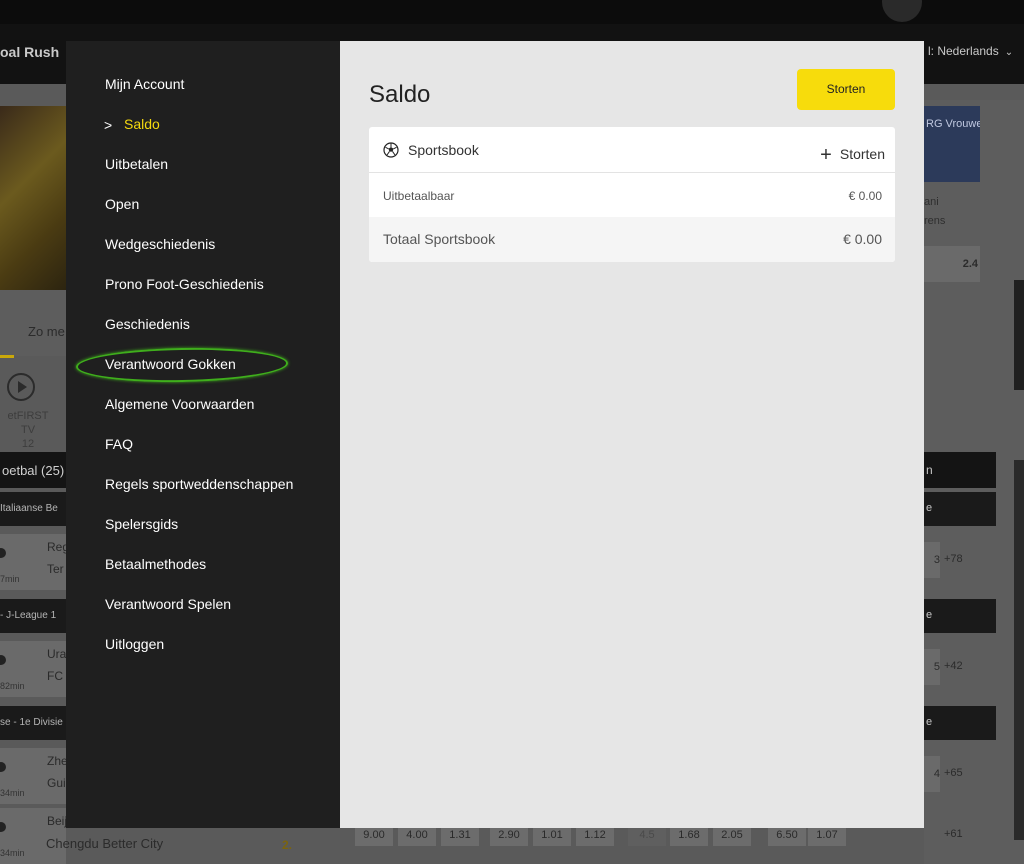 Image resolution: width=1024 pixels, height=864 pixels. Describe the element at coordinates (203, 414) in the screenshot. I see `menu-item-algemene-voorwaarden: Algemene Voorwaarden` at that location.